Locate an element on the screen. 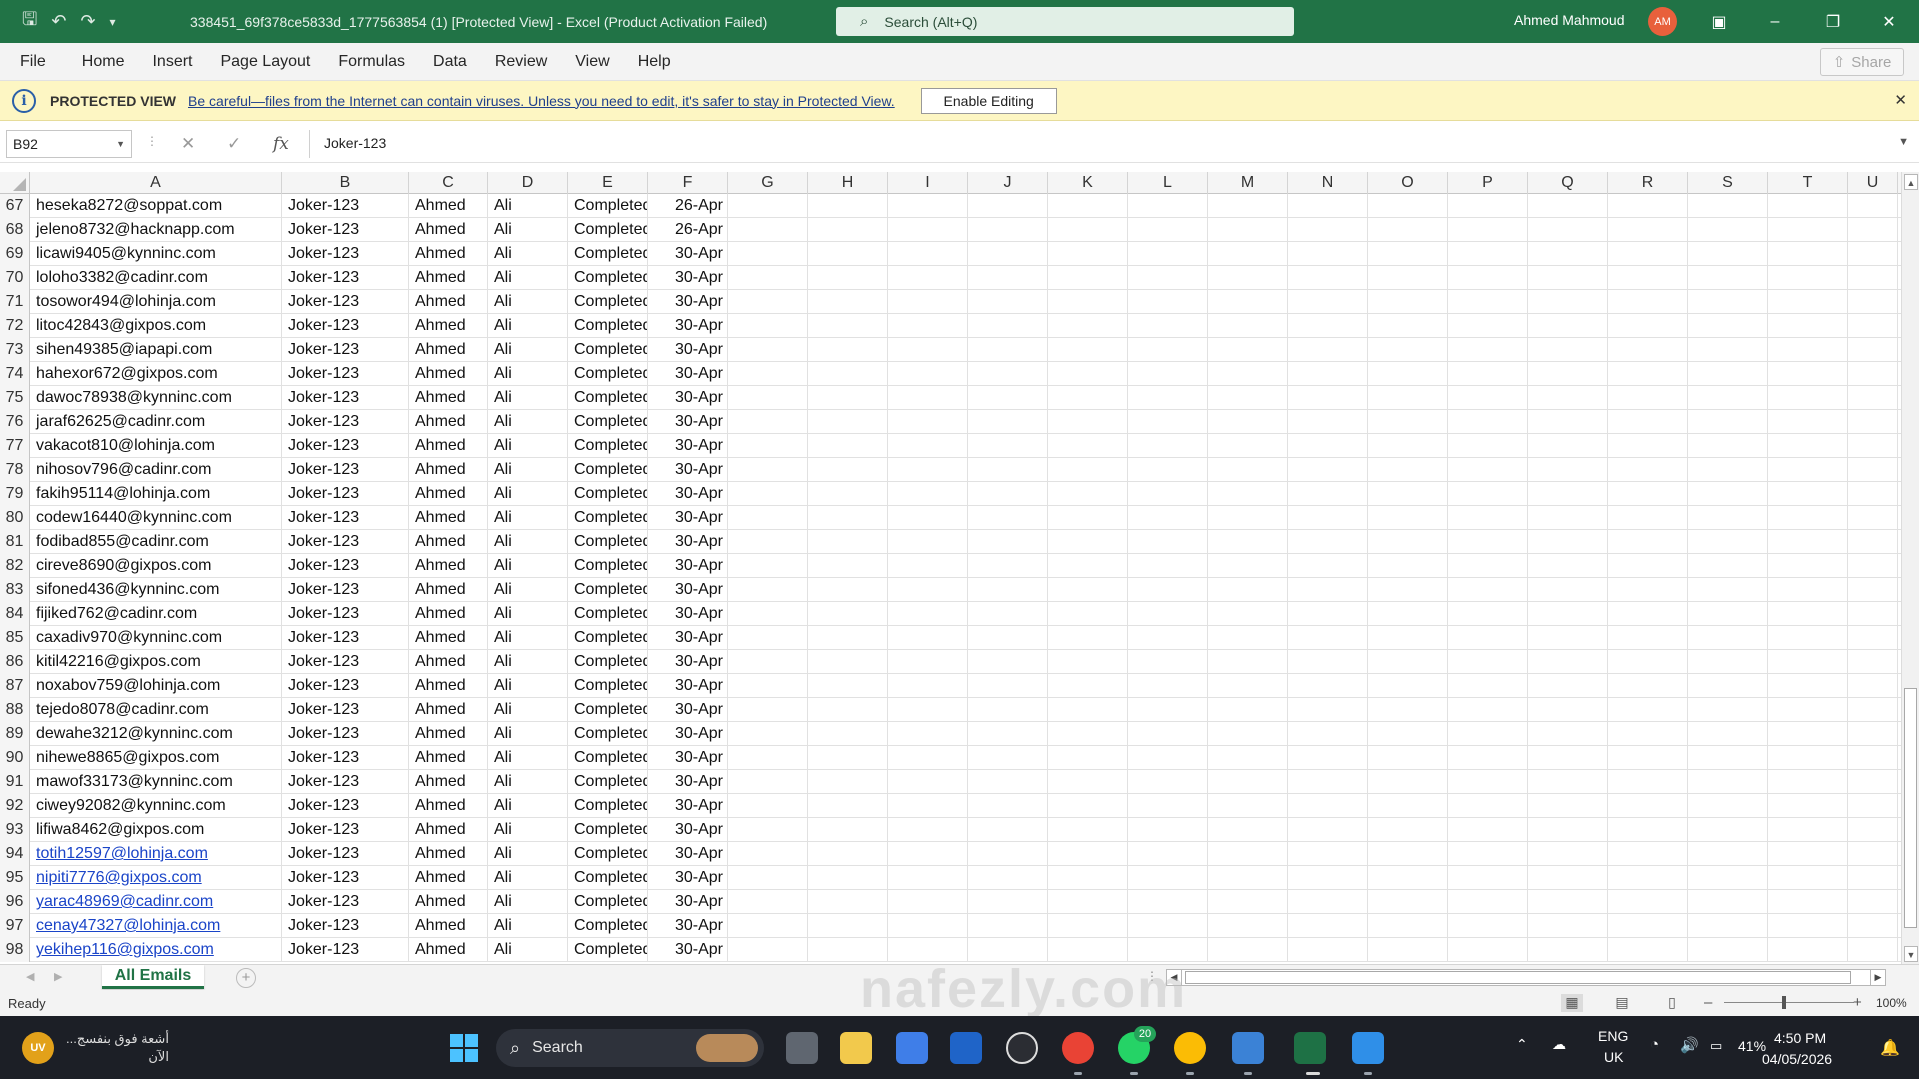 This screenshot has height=1079, width=1919. cell-o is located at coordinates (1408, 278).